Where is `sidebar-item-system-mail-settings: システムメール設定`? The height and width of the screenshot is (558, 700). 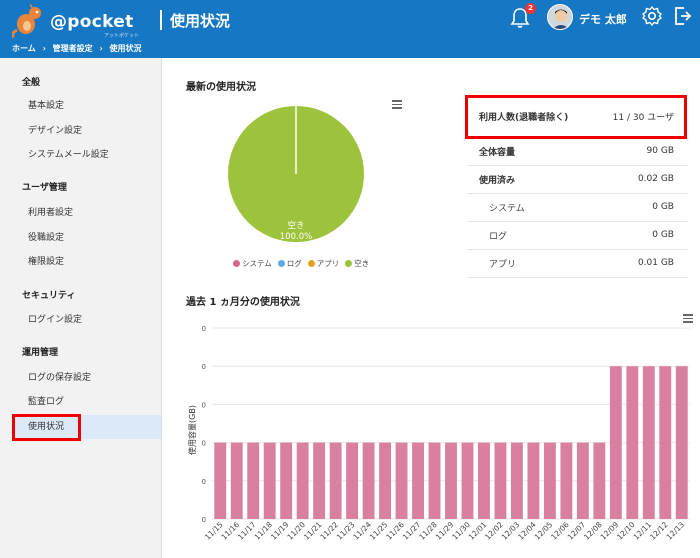
sidebar-item-system-mail-settings: システムメール設定 is located at coordinates (87, 155).